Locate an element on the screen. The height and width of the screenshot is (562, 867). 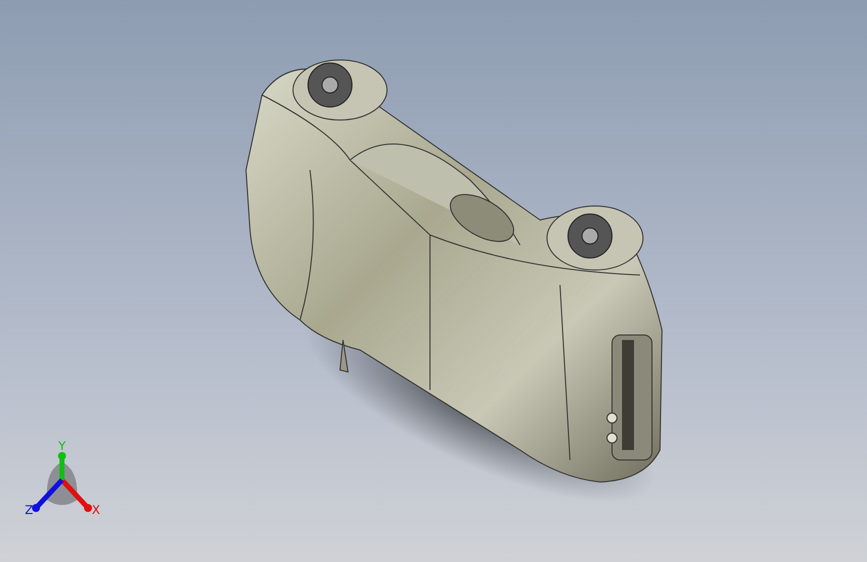
axis-label: Y is located at coordinates (62, 446).